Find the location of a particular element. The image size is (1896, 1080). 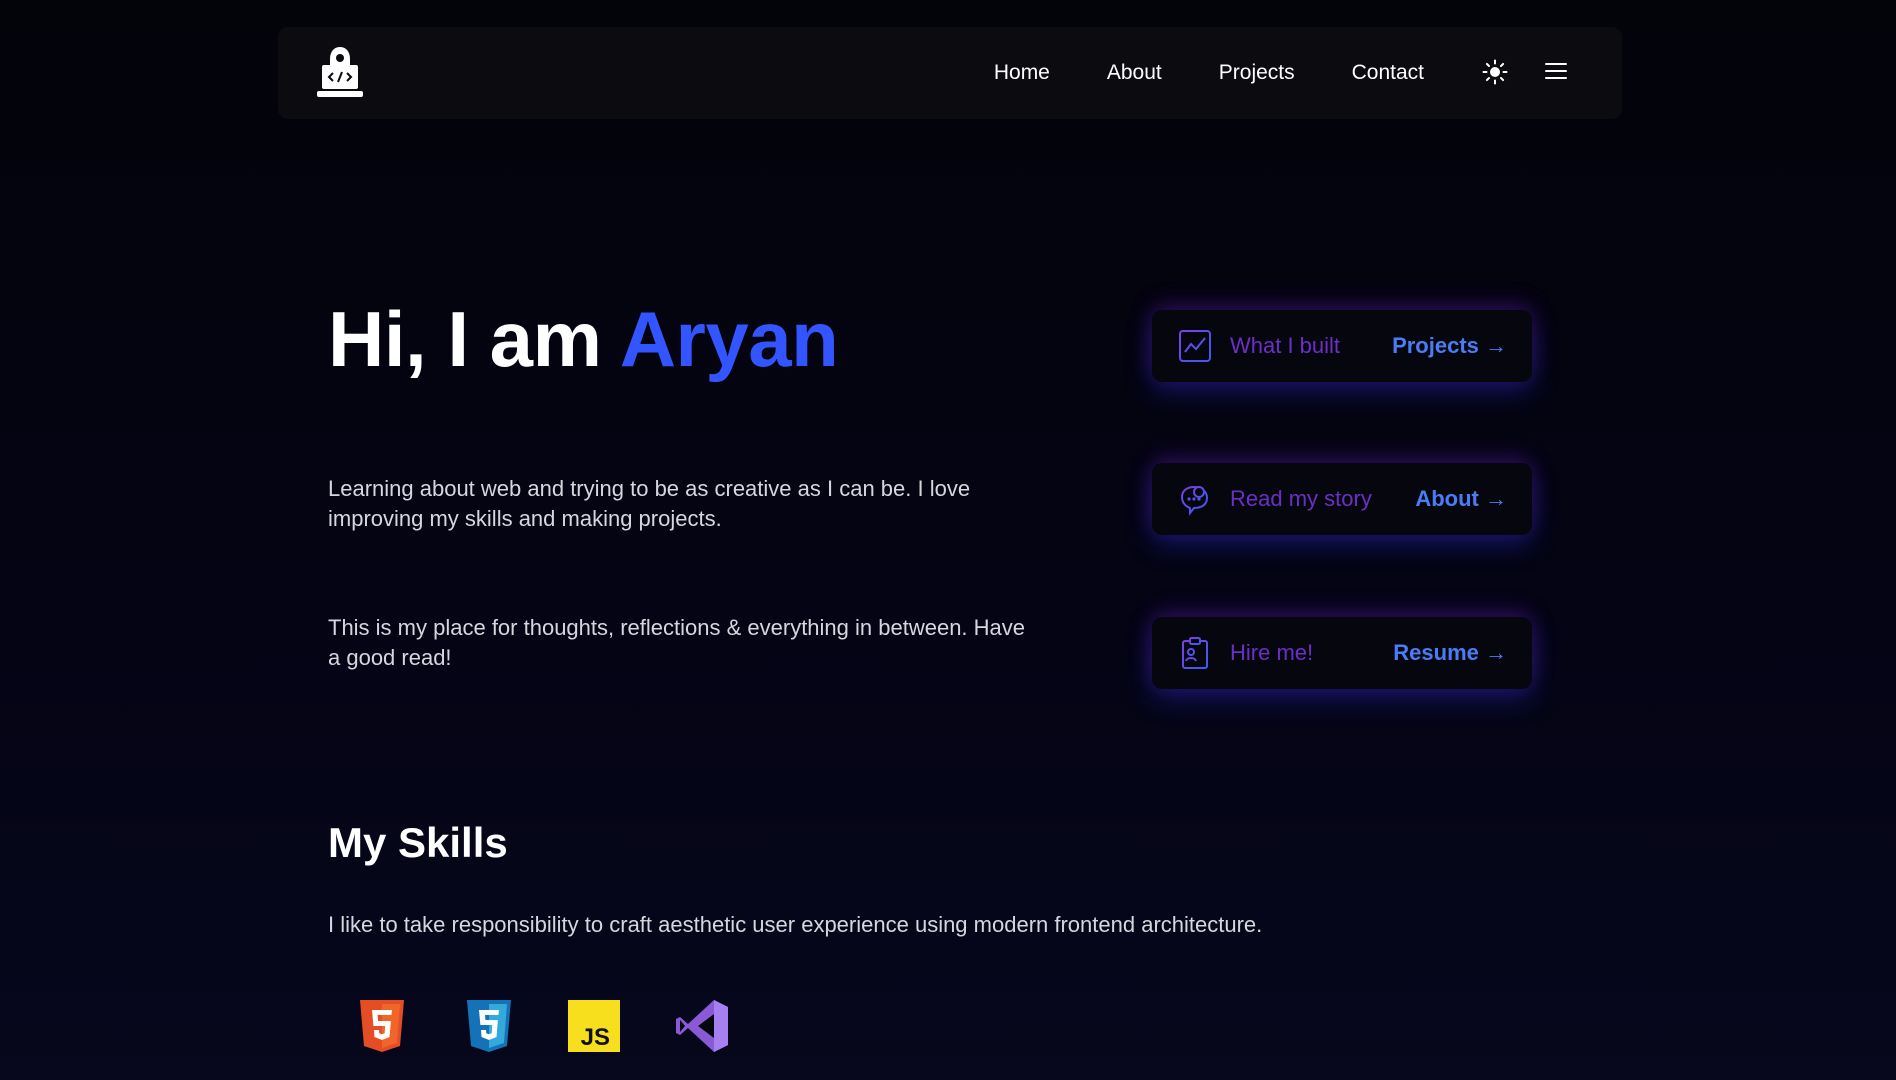

sun-icon is located at coordinates (1495, 72).